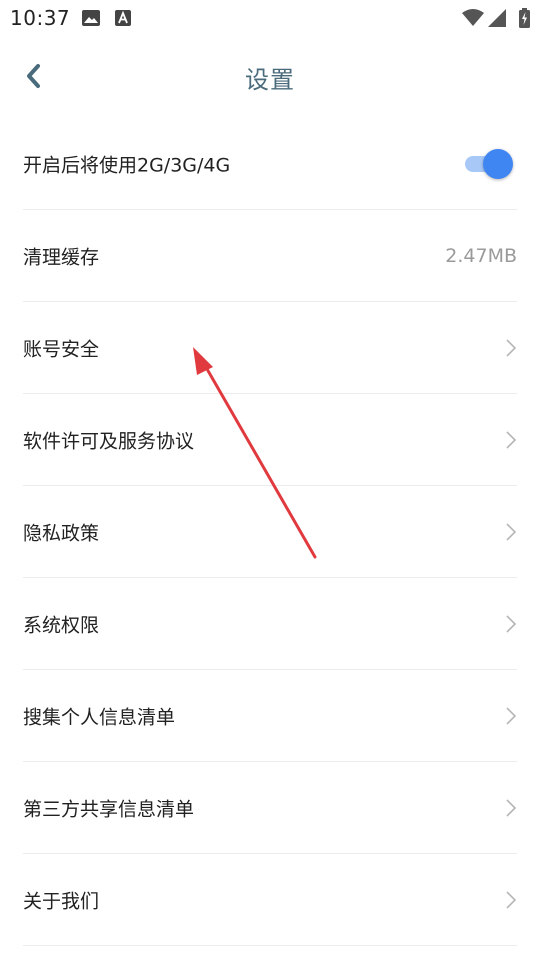 The width and height of the screenshot is (540, 960). I want to click on setting-label: 隐私政策, so click(61, 533).